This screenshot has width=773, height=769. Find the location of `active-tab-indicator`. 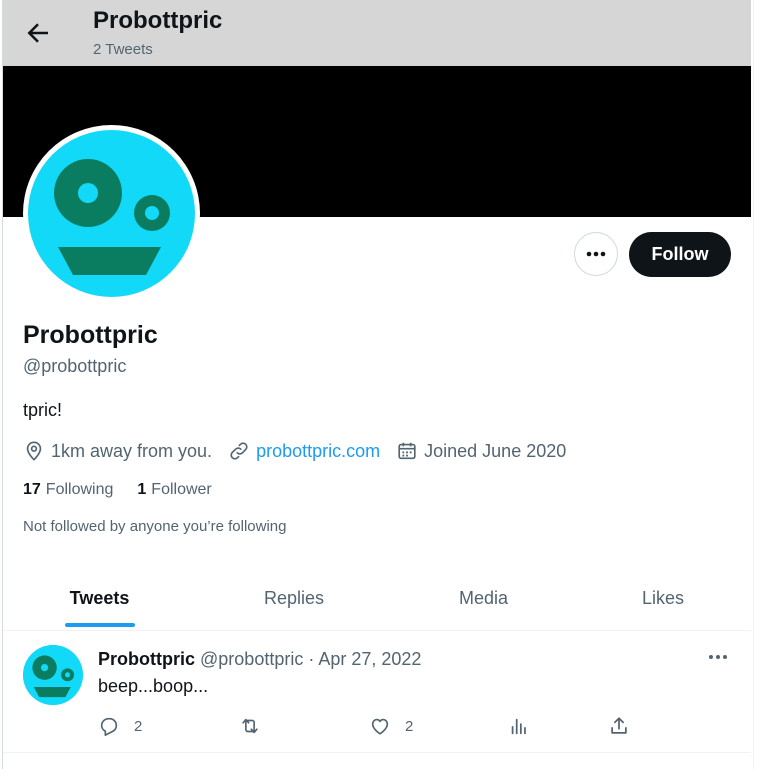

active-tab-indicator is located at coordinates (100, 625).